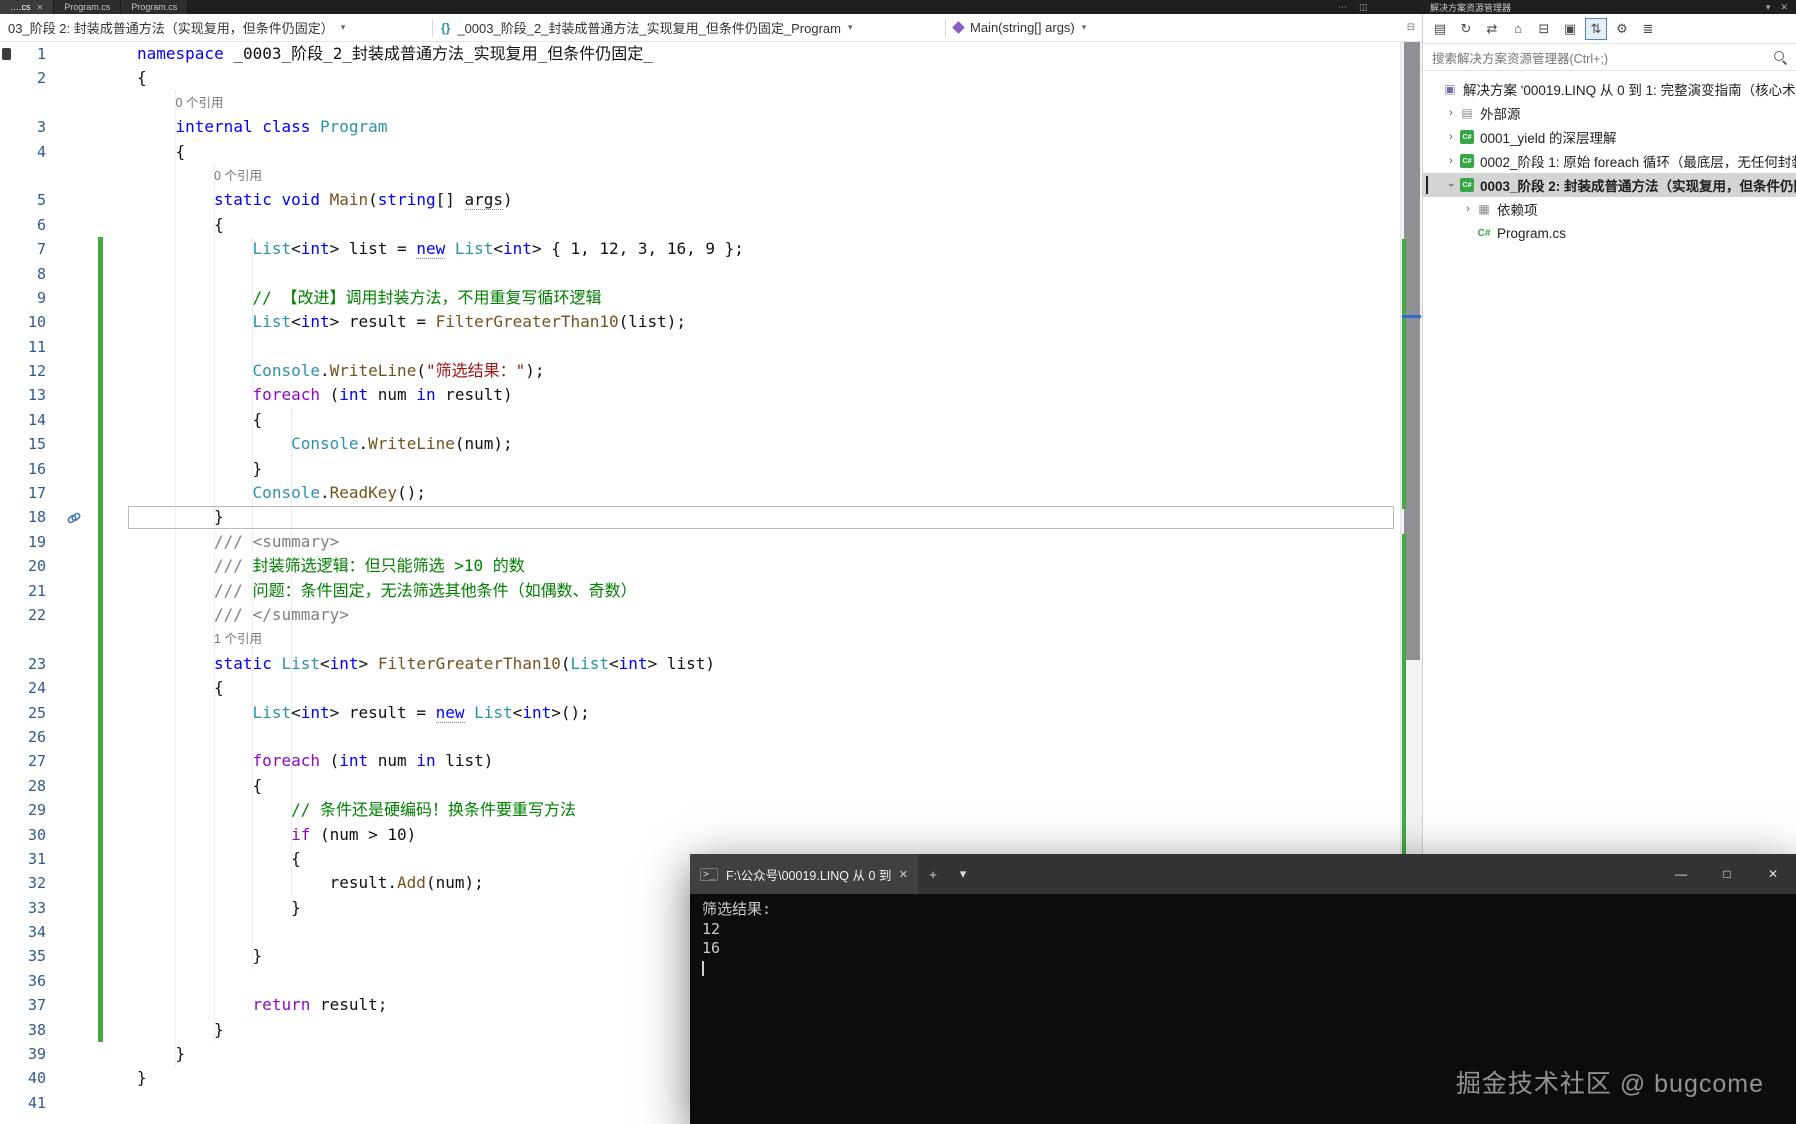  I want to click on code-line: 13 foreach (int num in result), so click(700, 396).